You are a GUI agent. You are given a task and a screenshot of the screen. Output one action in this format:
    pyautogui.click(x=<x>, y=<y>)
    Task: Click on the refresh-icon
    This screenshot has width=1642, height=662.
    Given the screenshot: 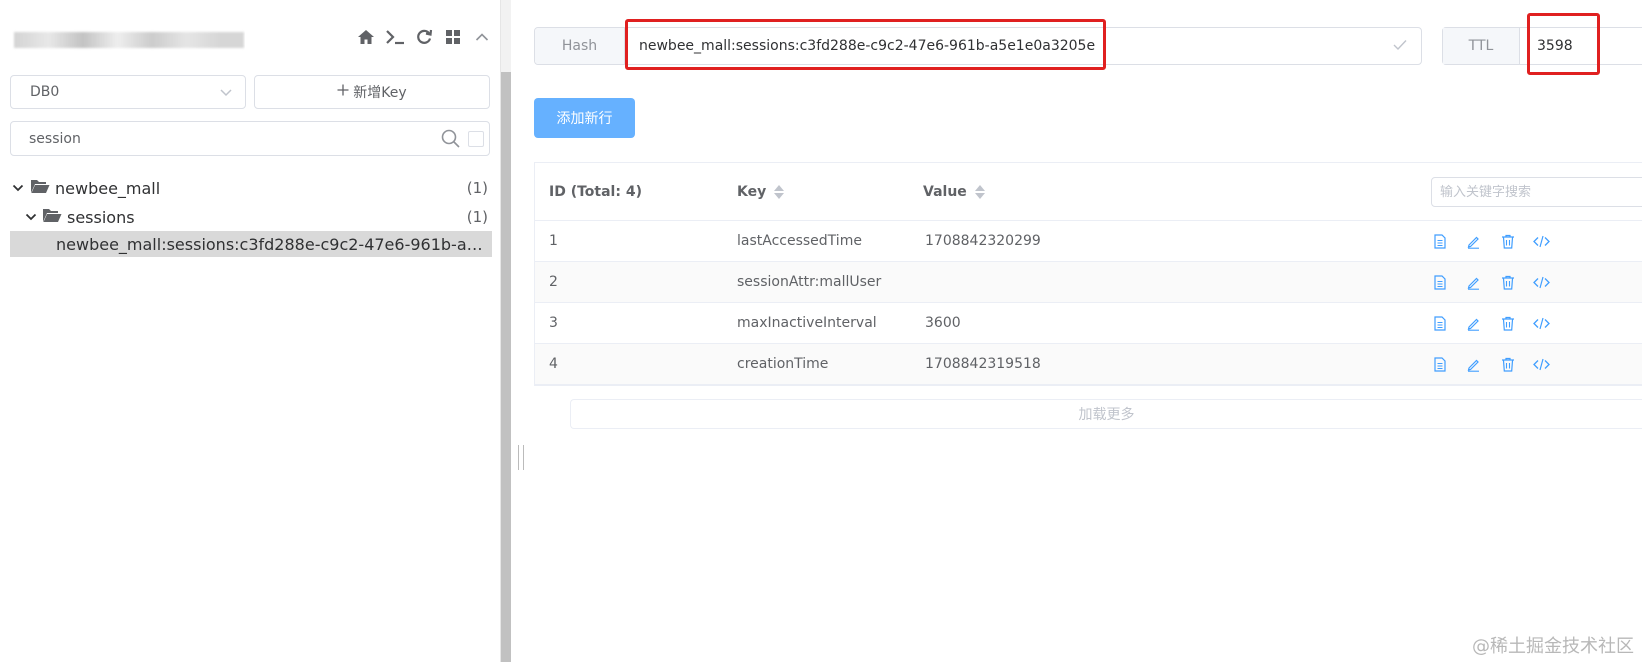 What is the action you would take?
    pyautogui.click(x=424, y=37)
    